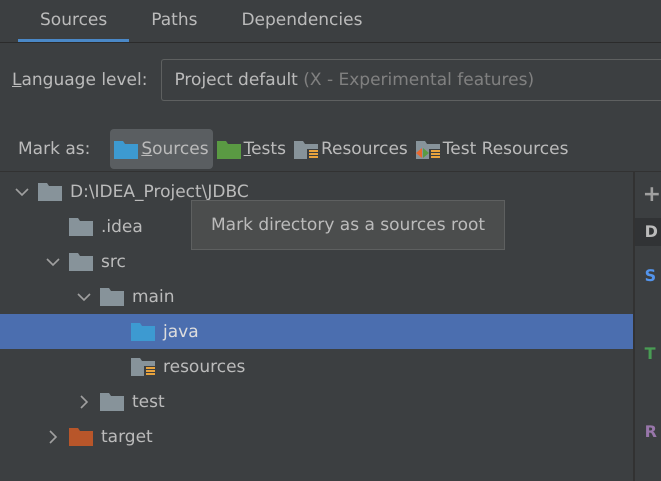 The height and width of the screenshot is (481, 661). Describe the element at coordinates (650, 354) in the screenshot. I see `root-entry: T` at that location.